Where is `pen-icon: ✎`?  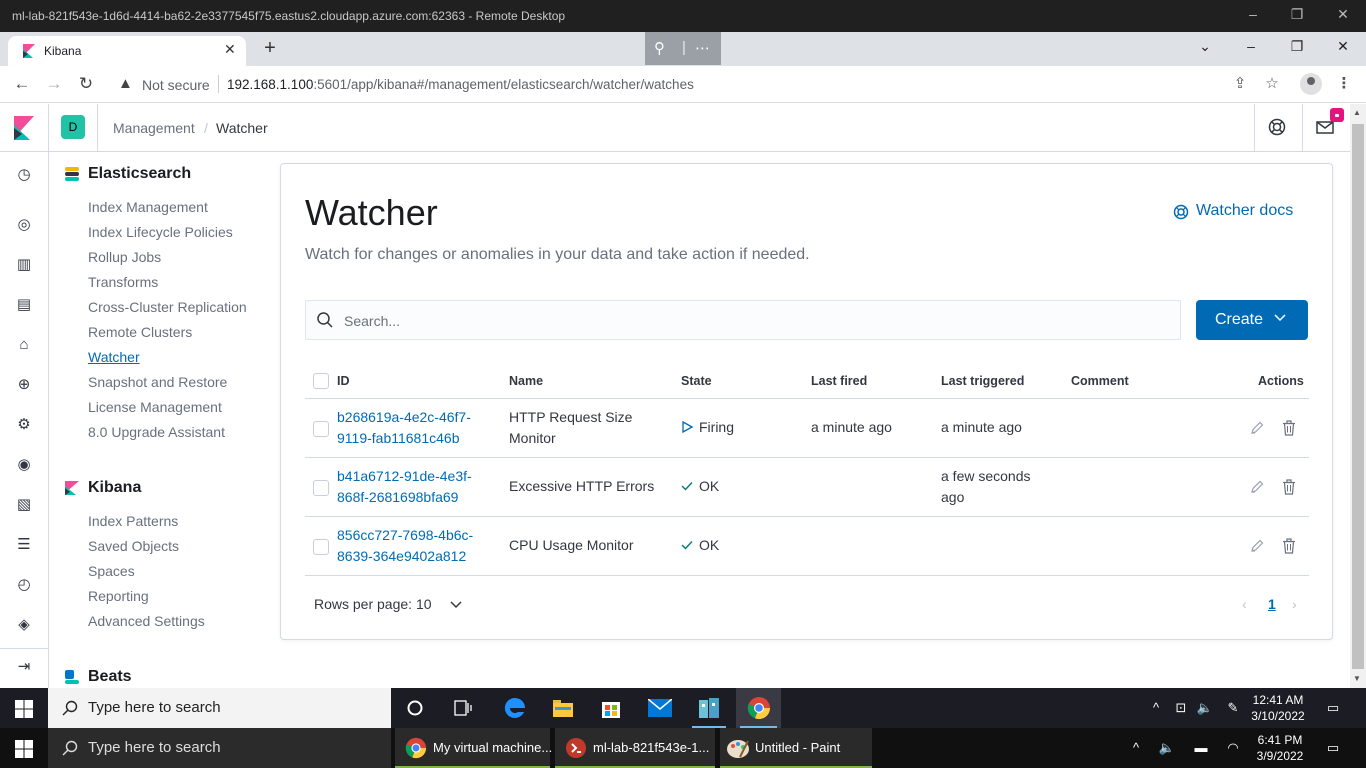
pen-icon: ✎ is located at coordinates (1233, 708).